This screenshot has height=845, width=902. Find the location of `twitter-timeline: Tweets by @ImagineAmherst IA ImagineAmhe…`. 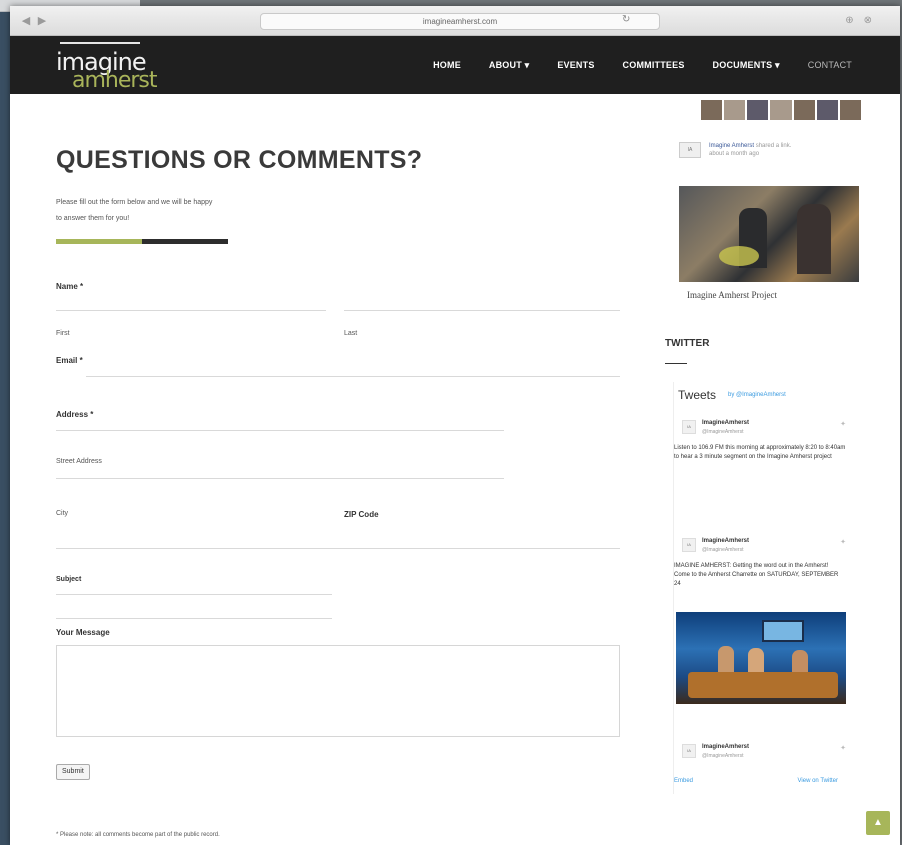

twitter-timeline: Tweets by @ImagineAmherst IA ImagineAmhe… is located at coordinates (763, 588).